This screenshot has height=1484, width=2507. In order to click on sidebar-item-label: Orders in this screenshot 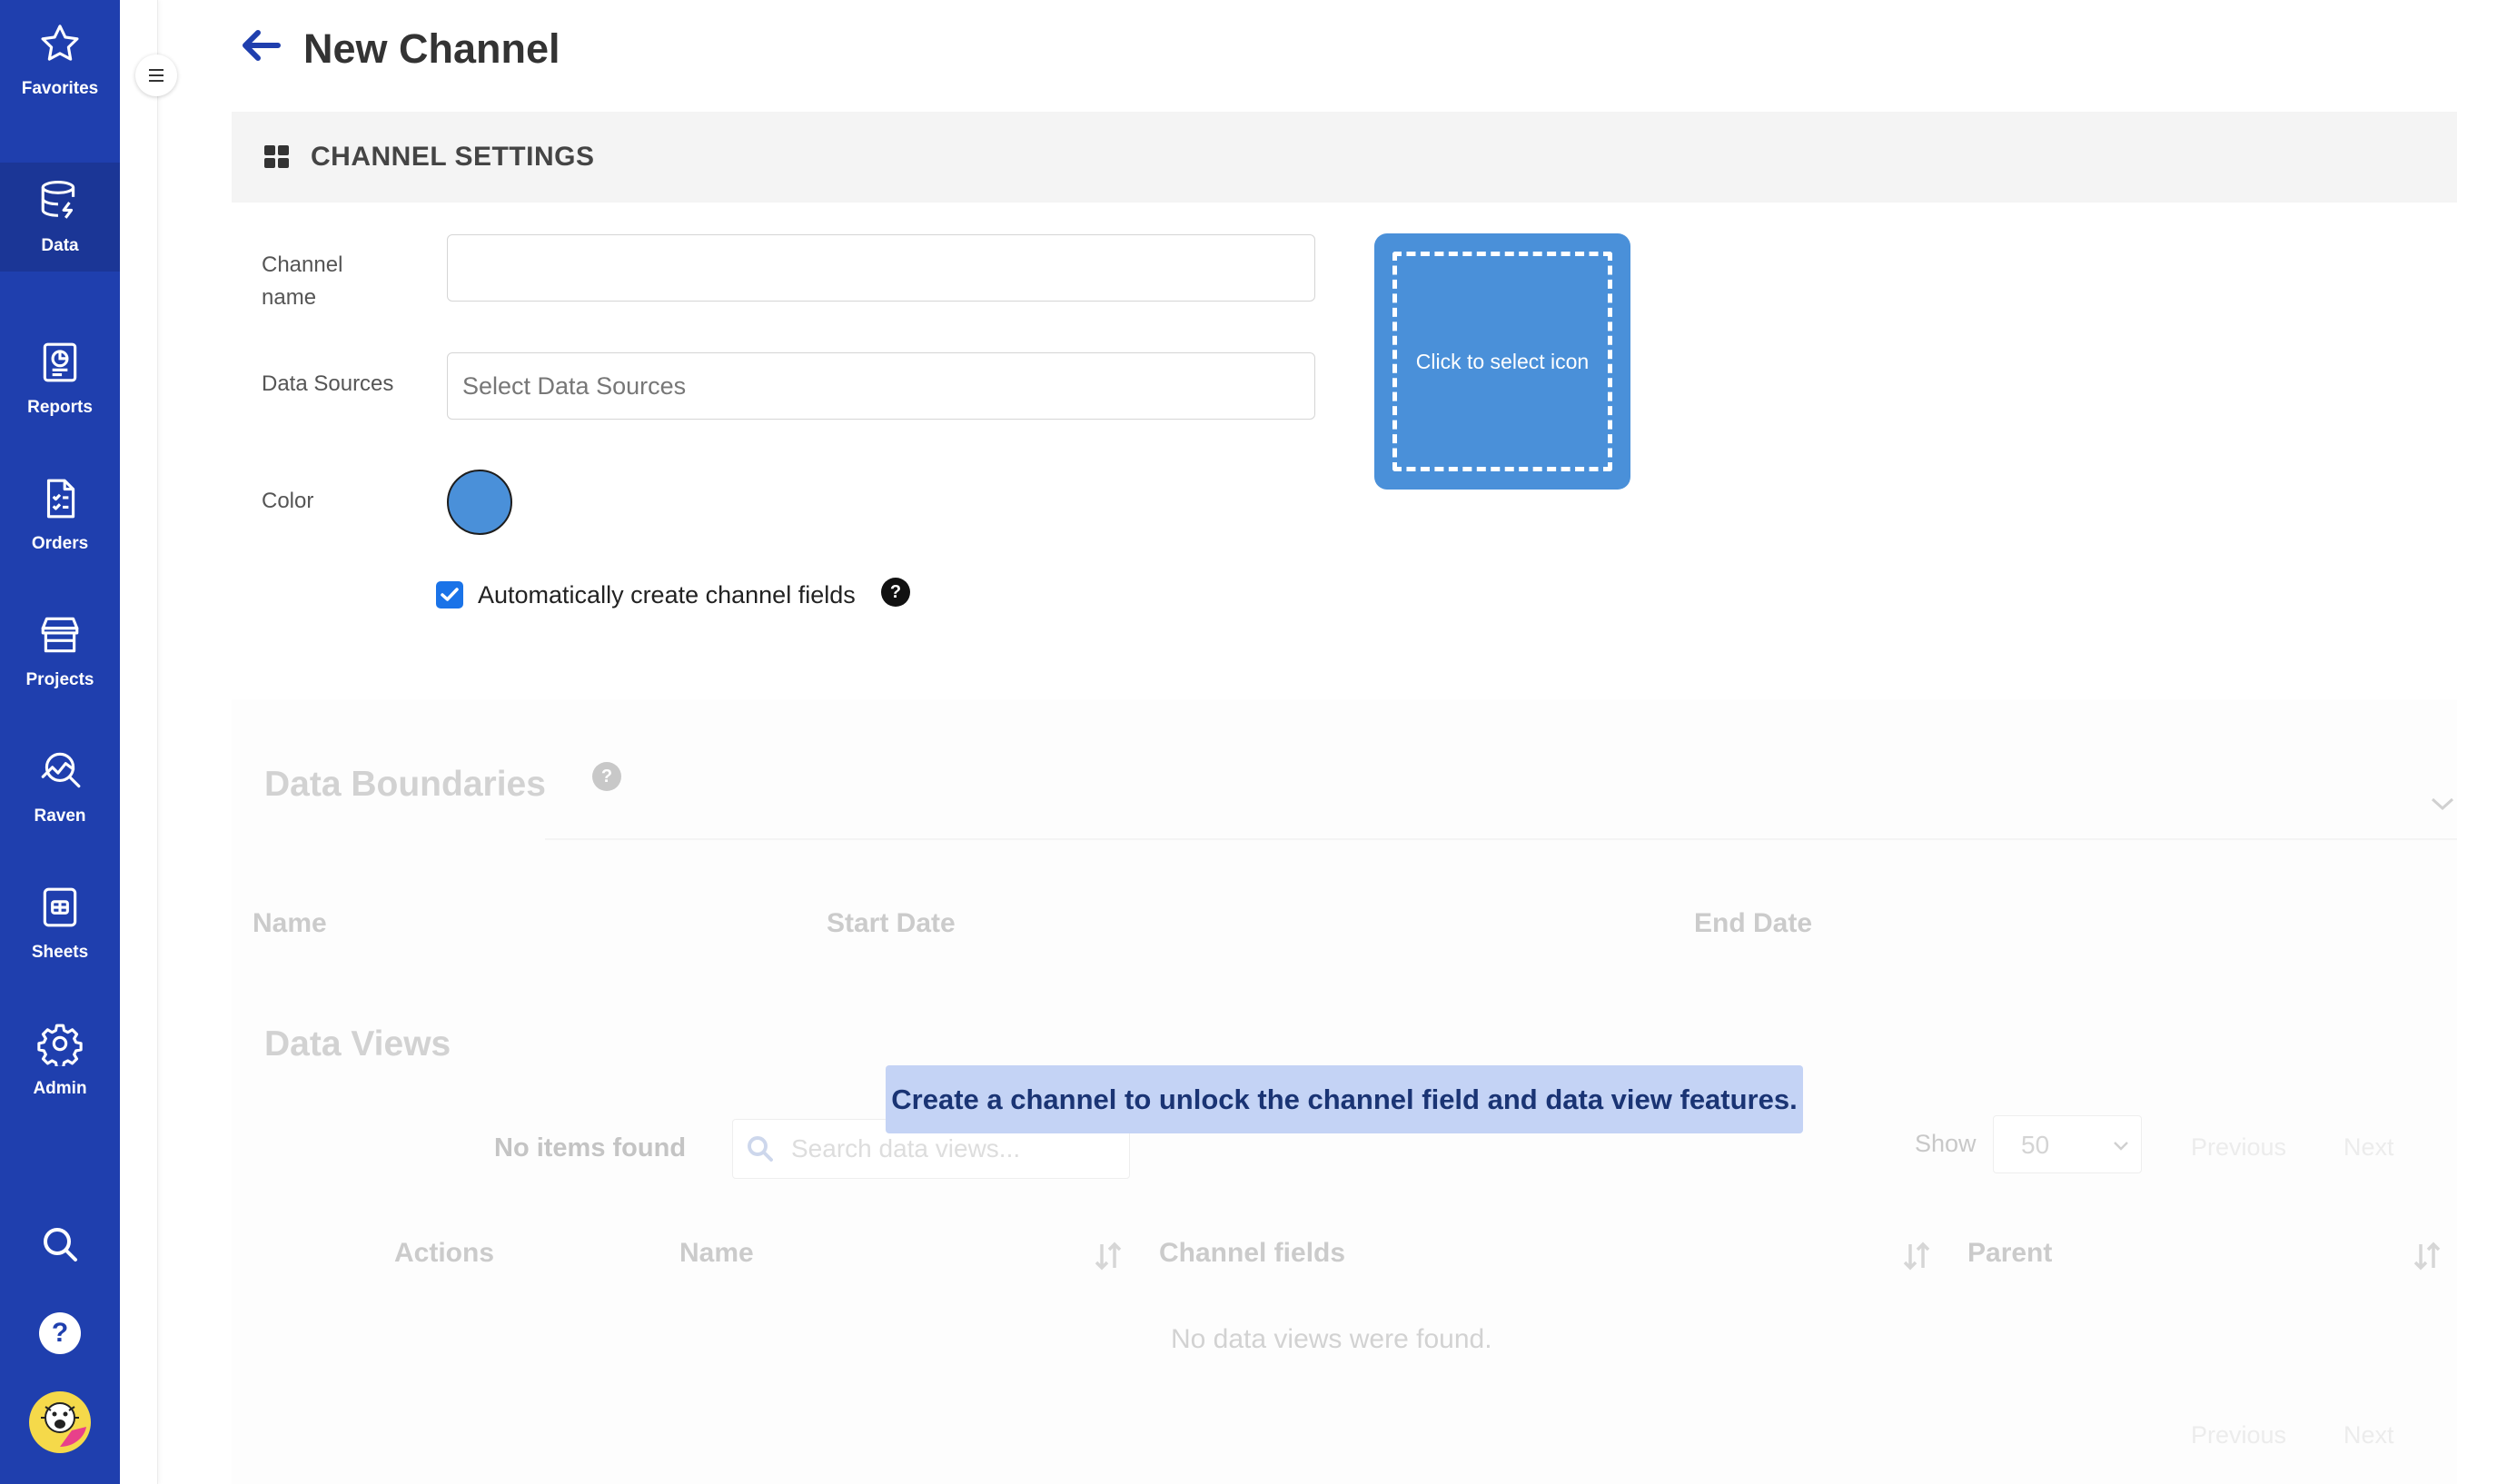, I will do `click(60, 543)`.